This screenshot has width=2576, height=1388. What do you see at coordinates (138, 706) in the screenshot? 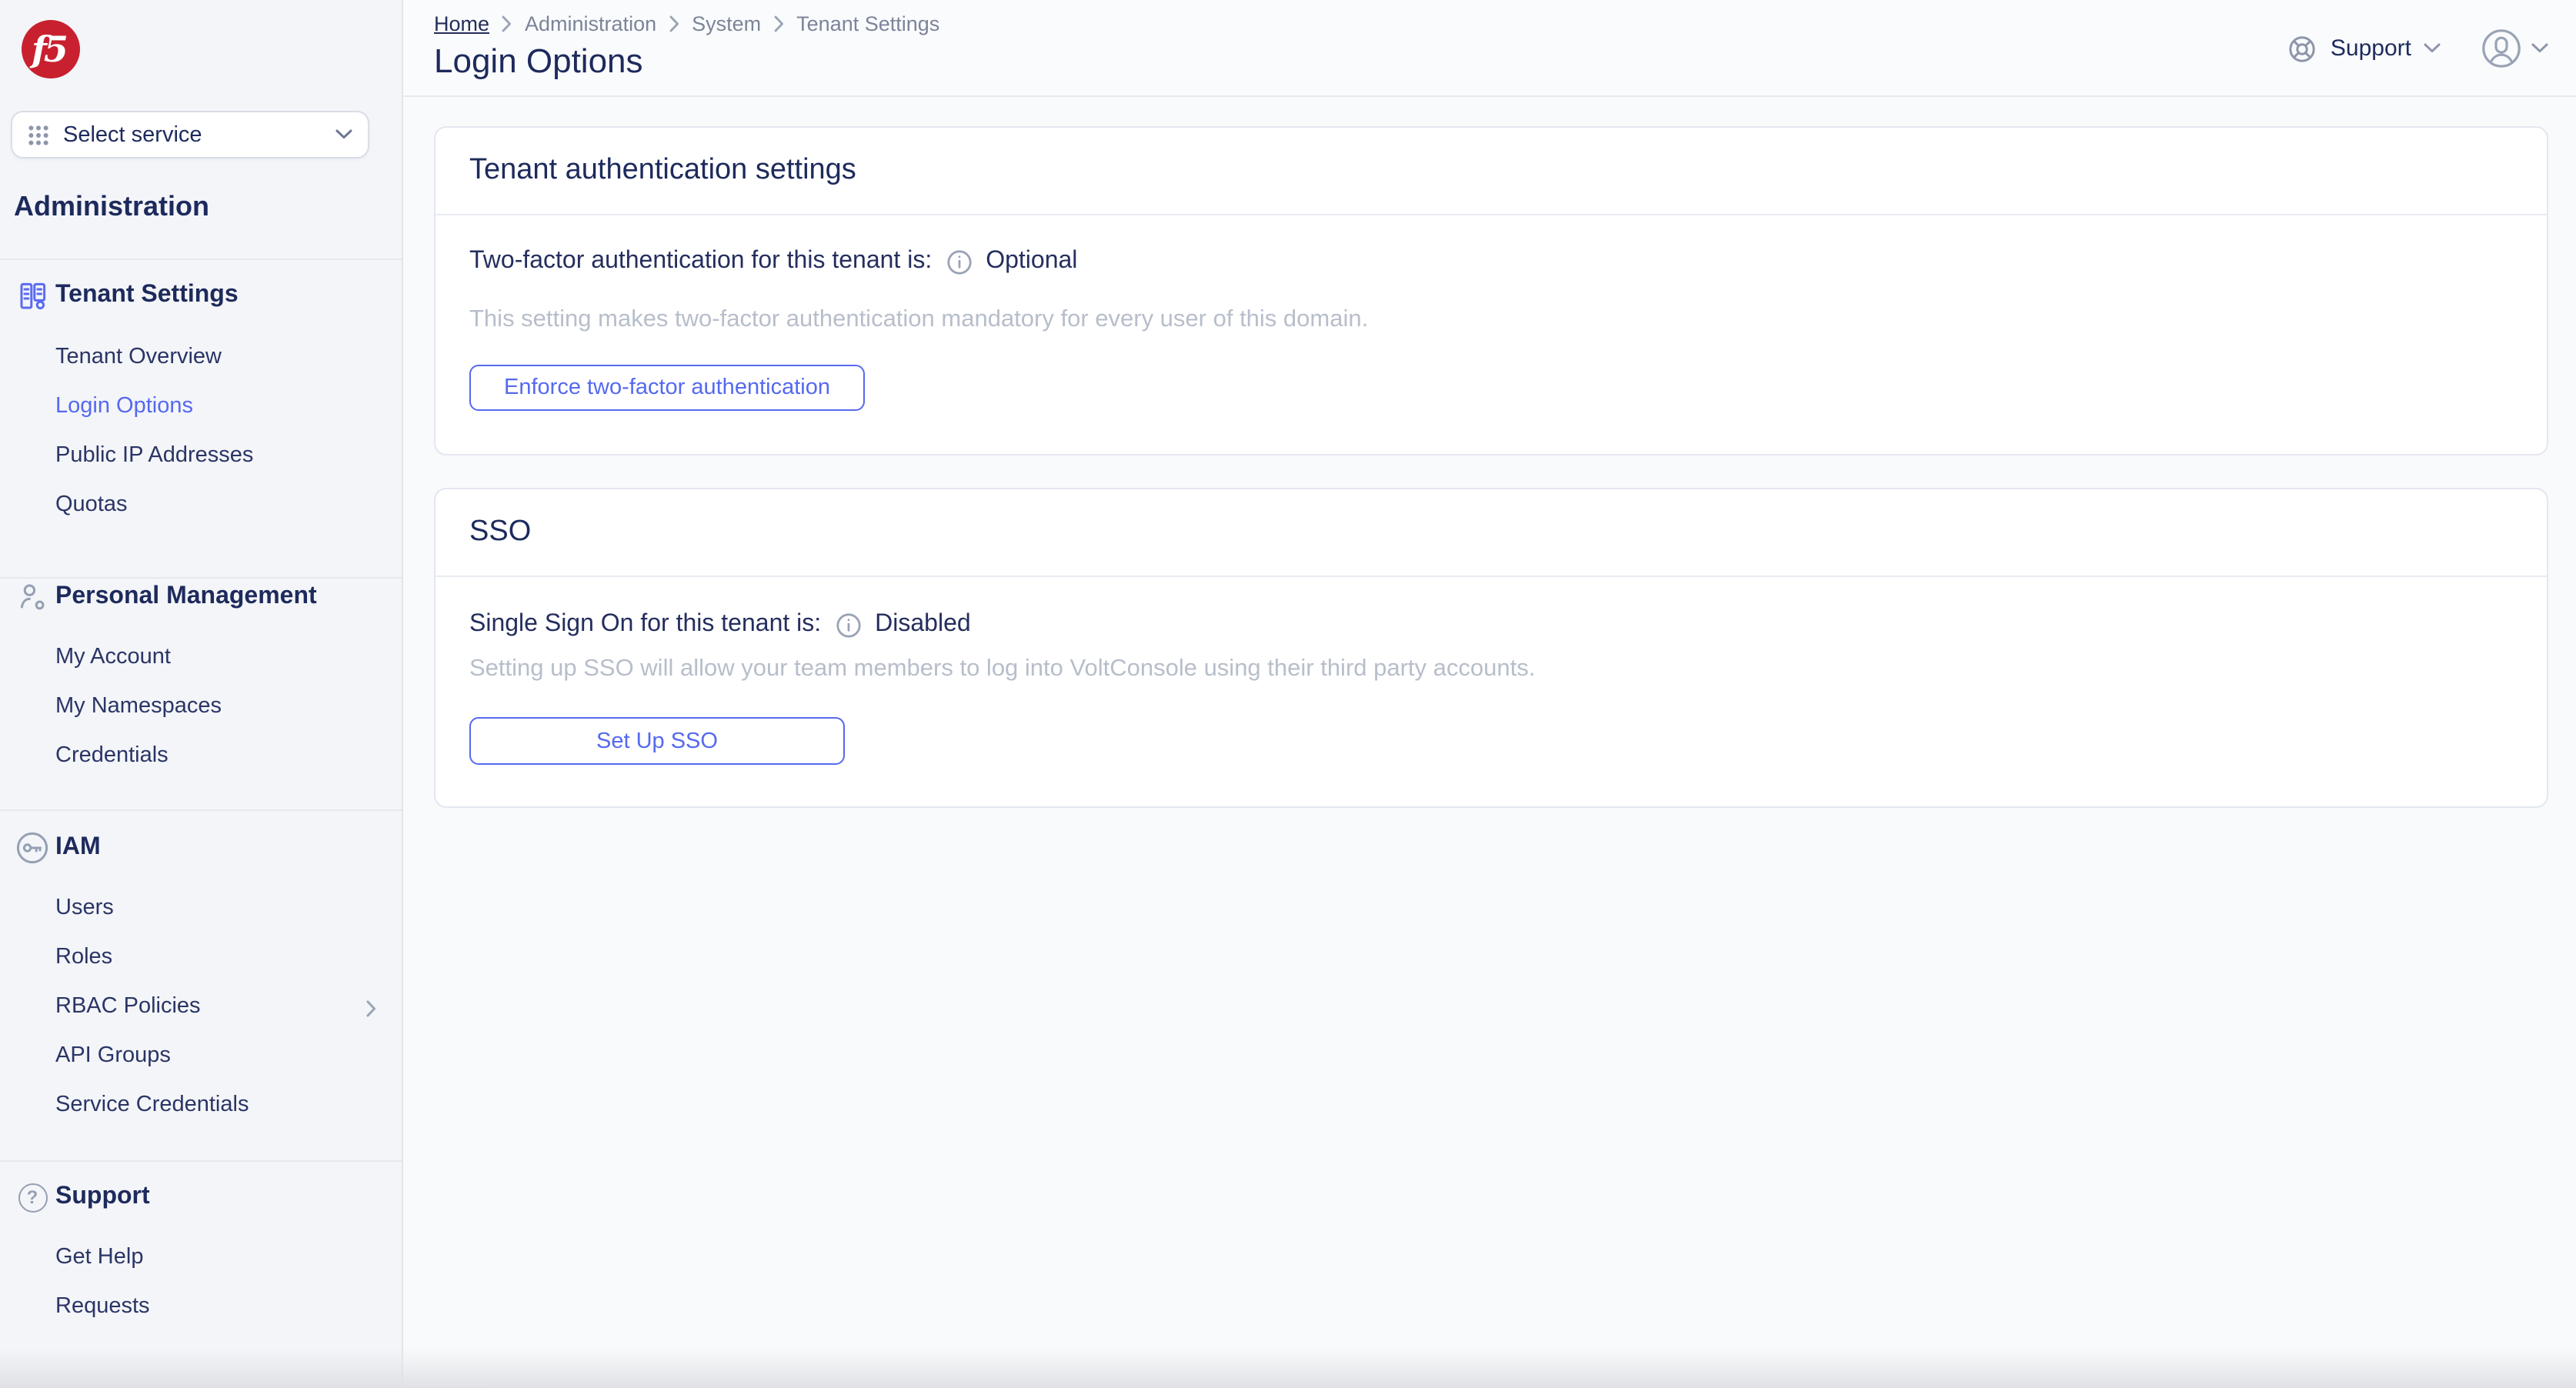
I see `sidebar-item-label: My Namespaces` at bounding box center [138, 706].